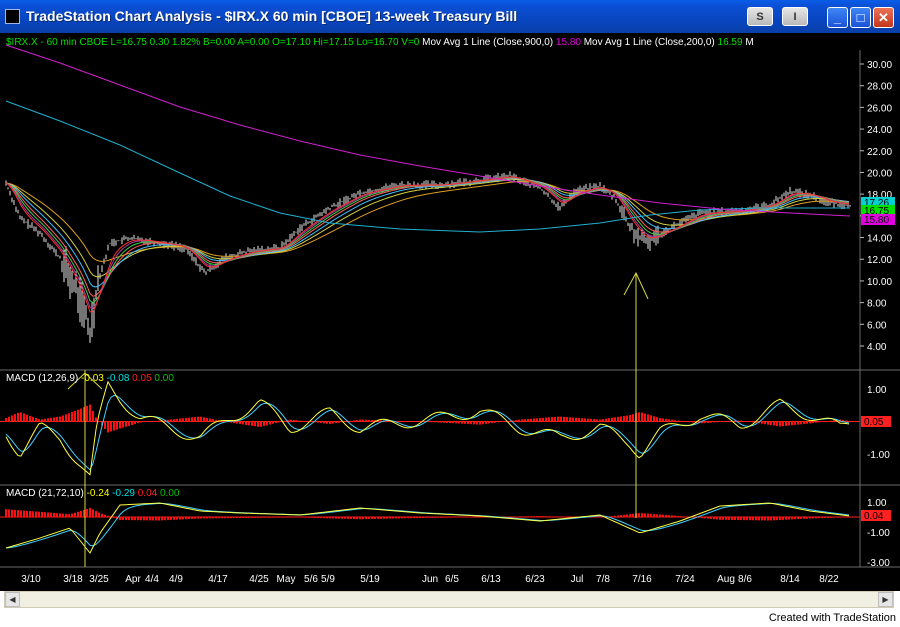 This screenshot has width=900, height=627. What do you see at coordinates (879, 108) in the screenshot?
I see `price-tick-label: 26.00` at bounding box center [879, 108].